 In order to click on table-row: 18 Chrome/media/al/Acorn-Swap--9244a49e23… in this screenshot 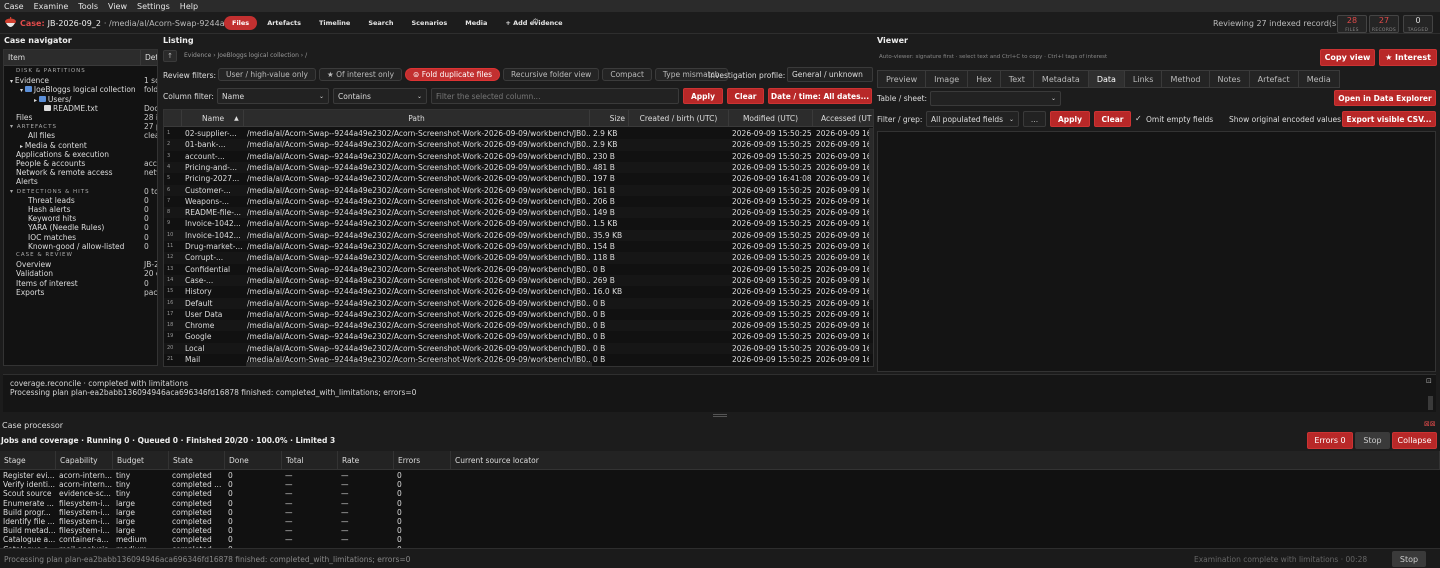, I will do `click(518, 326)`.